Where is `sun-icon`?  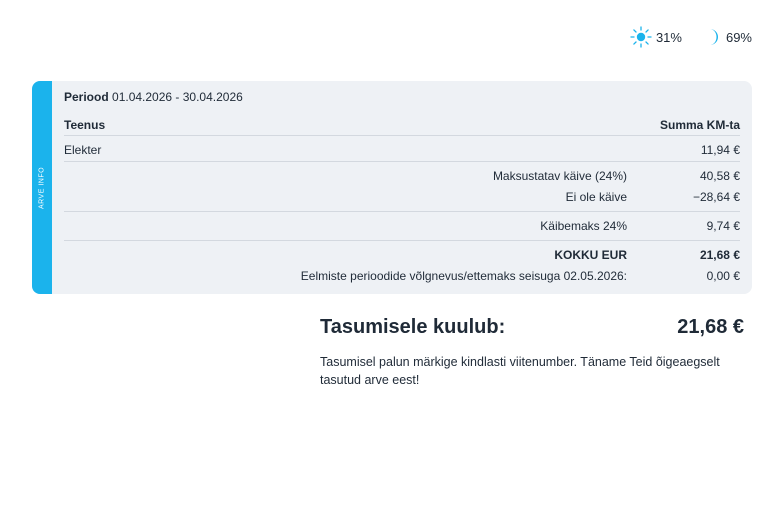 sun-icon is located at coordinates (641, 37).